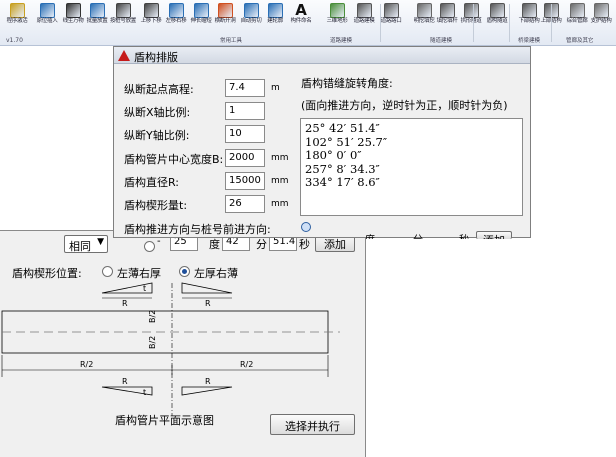  Describe the element at coordinates (280, 204) in the screenshot. I see `wedge-amount-unit: mm` at that location.